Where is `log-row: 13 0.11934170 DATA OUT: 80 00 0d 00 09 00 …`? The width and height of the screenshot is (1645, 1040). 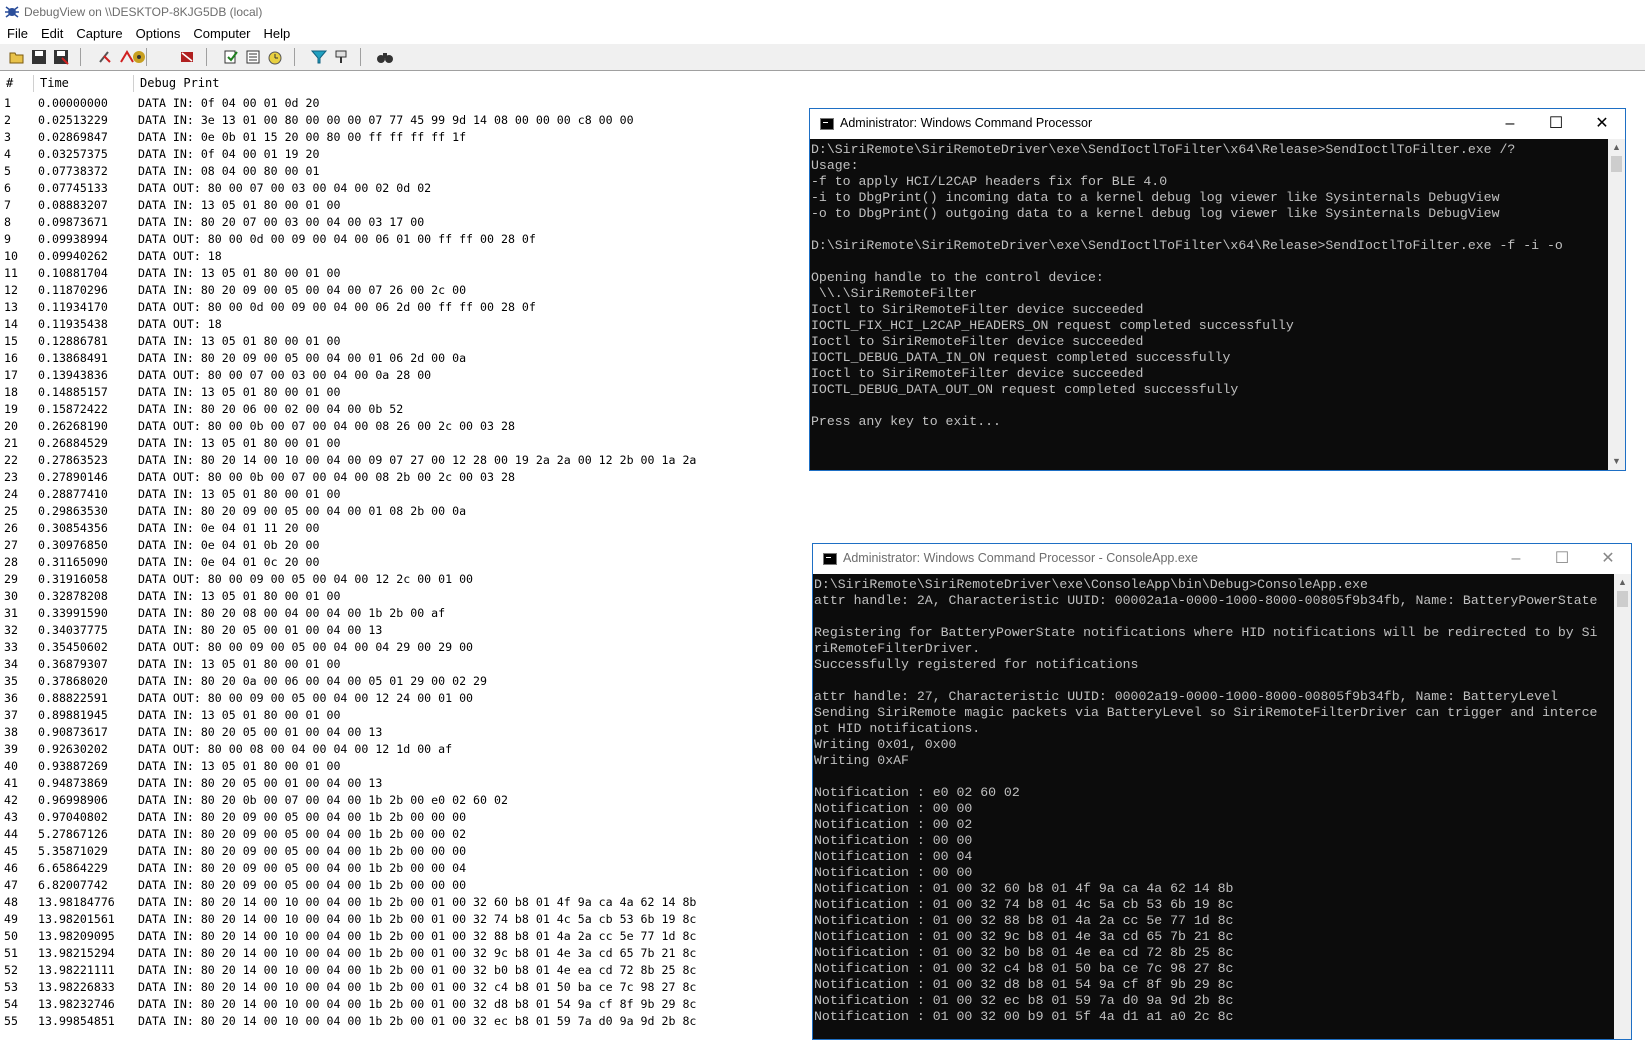
log-row: 13 0.11934170 DATA OUT: 80 00 0d 00 09 00 … is located at coordinates (400, 307).